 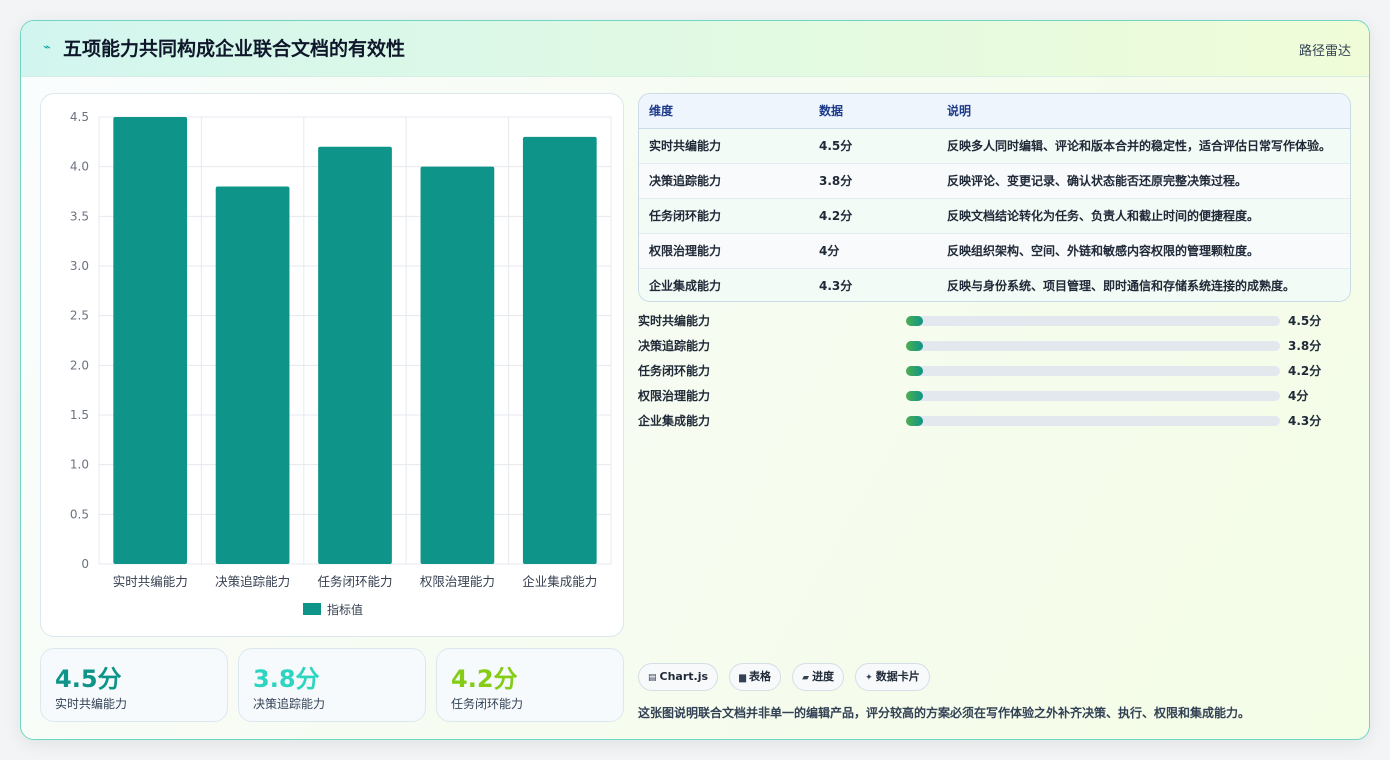 What do you see at coordinates (79, 316) in the screenshot?
I see `y-tick-label: 2.5` at bounding box center [79, 316].